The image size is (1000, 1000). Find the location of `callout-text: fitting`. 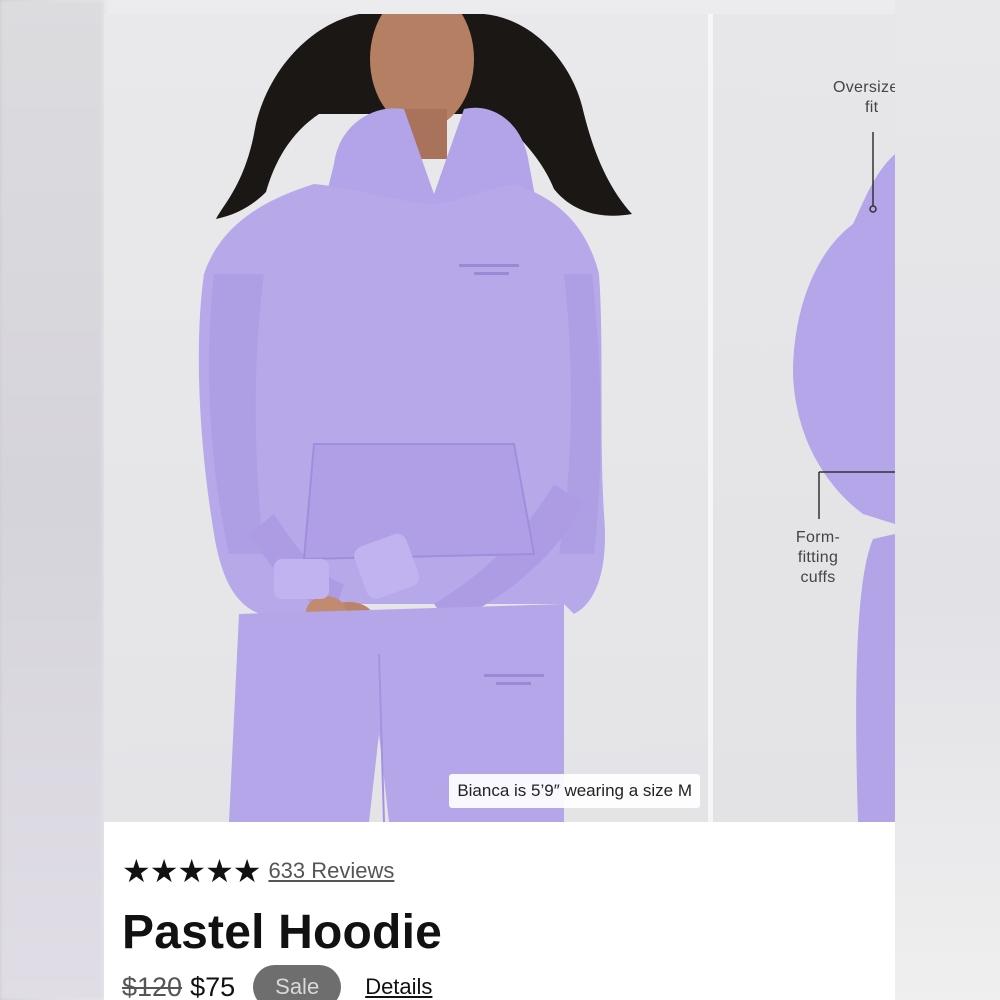

callout-text: fitting is located at coordinates (818, 557).